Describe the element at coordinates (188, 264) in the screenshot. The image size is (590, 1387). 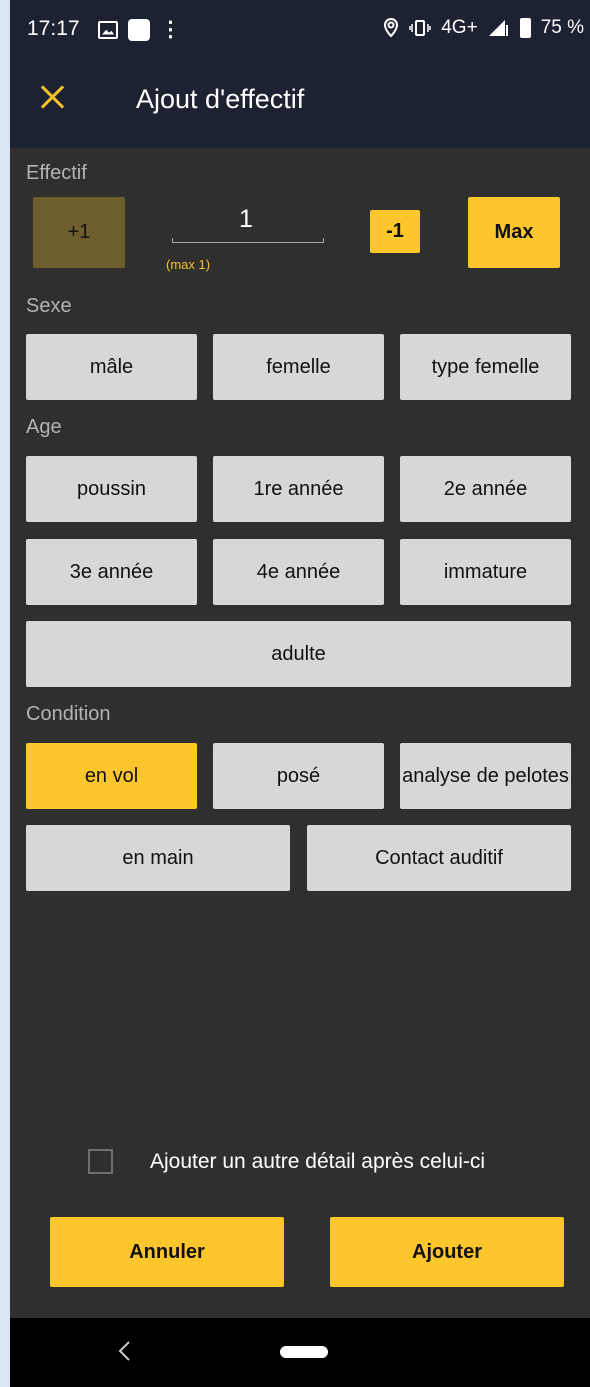
I see `max-hint: (max 1)` at that location.